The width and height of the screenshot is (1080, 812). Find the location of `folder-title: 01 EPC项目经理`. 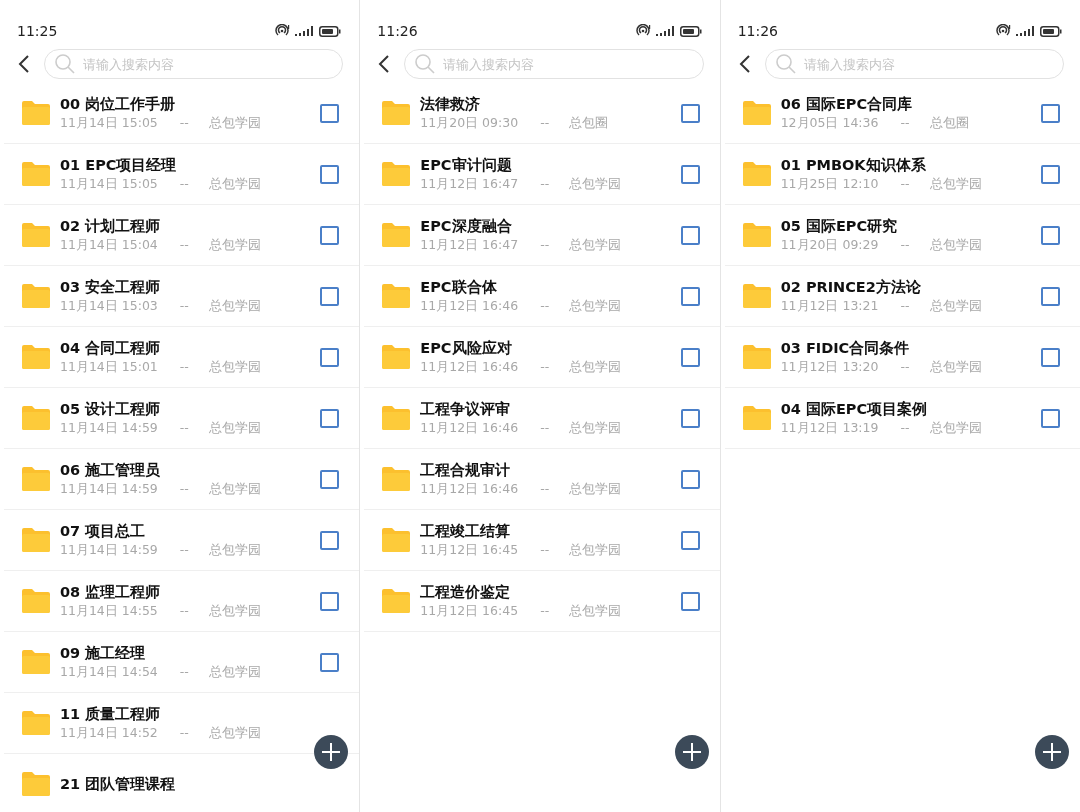

folder-title: 01 EPC项目经理 is located at coordinates (119, 165).